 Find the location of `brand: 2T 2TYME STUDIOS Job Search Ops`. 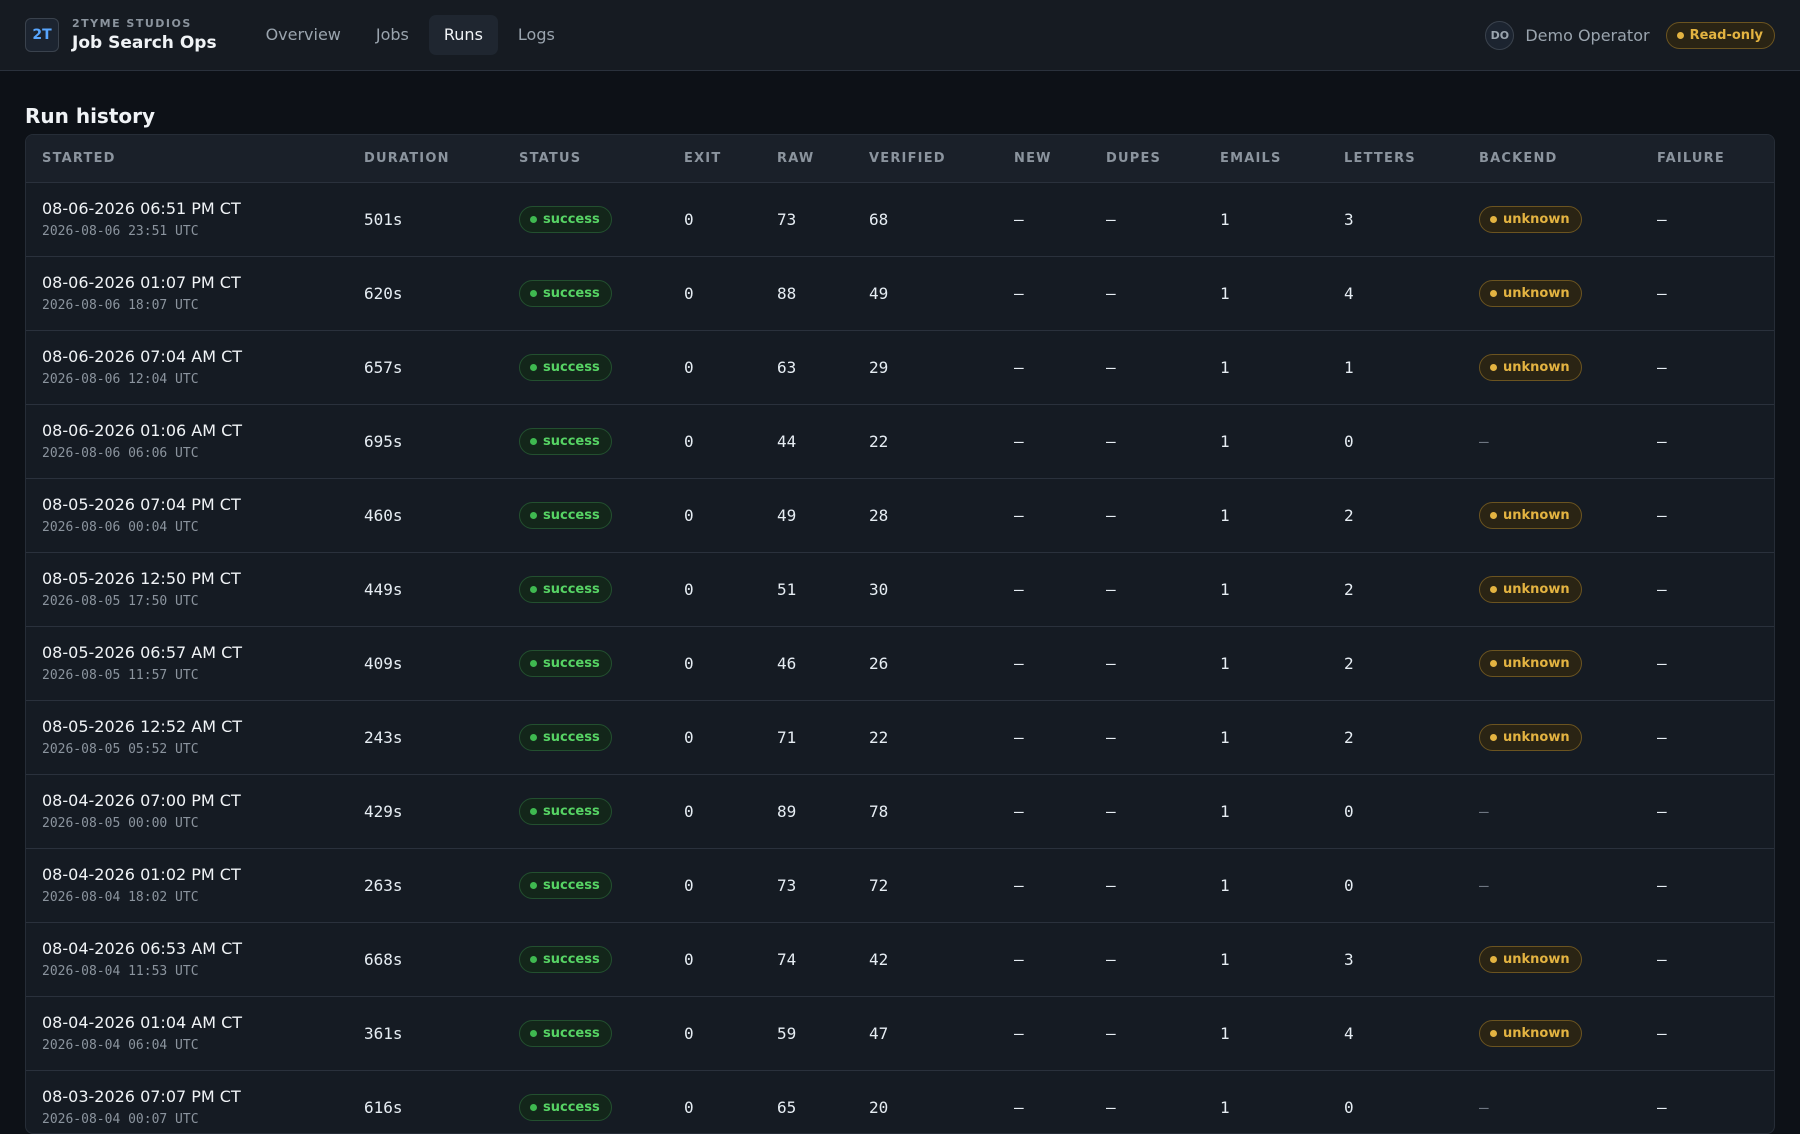

brand: 2T 2TYME STUDIOS Job Search Ops is located at coordinates (121, 35).